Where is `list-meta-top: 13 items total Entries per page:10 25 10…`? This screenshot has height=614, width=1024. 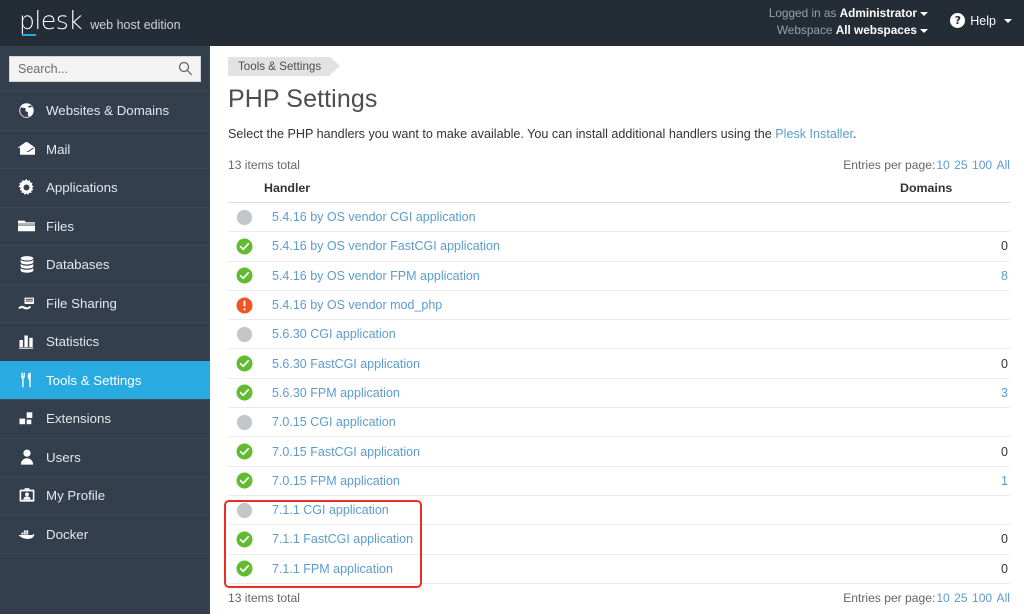
list-meta-top: 13 items total Entries per page:10 25 10… is located at coordinates (619, 165).